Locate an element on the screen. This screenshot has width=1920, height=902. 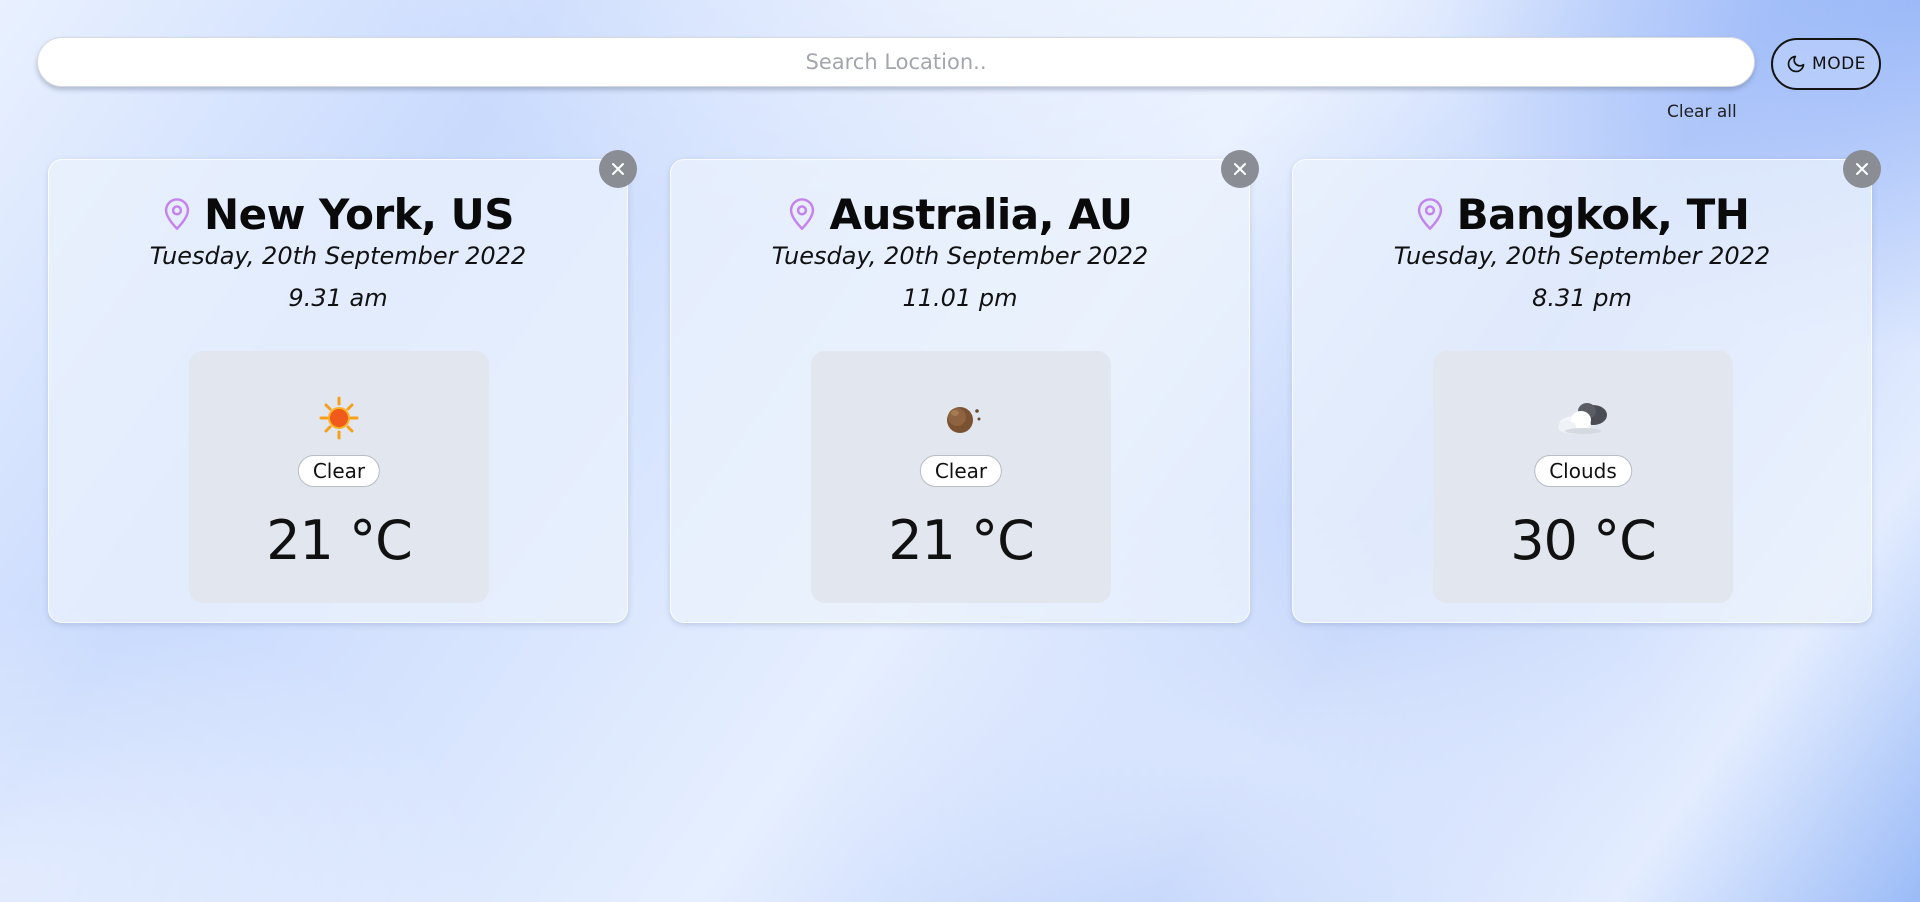
cloud-night-icon is located at coordinates (1582, 418).